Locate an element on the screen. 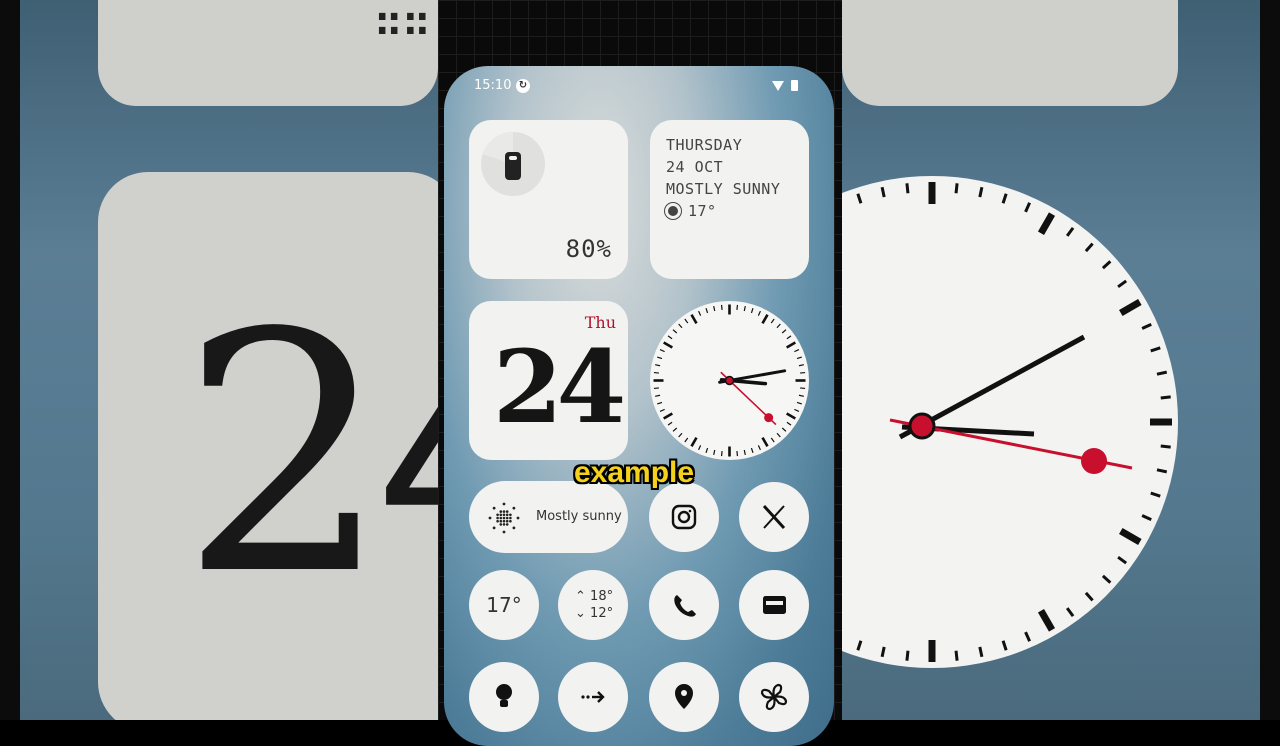 The width and height of the screenshot is (1280, 746). clock-second-dot is located at coordinates (769, 418).